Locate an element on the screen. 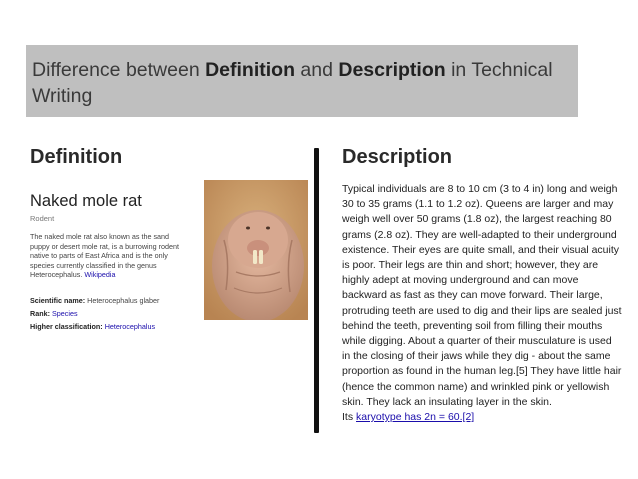 Image resolution: width=638 pixels, height=479 pixels. rank-link: Species is located at coordinates (65, 313).